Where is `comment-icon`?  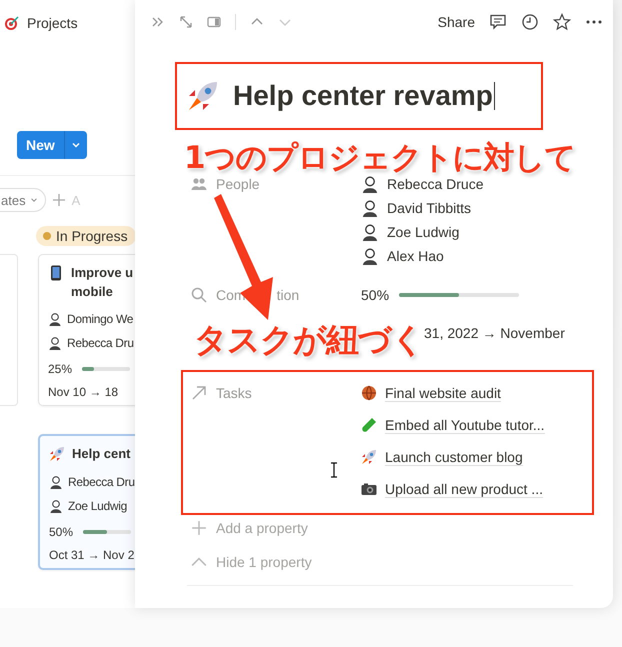 comment-icon is located at coordinates (498, 22).